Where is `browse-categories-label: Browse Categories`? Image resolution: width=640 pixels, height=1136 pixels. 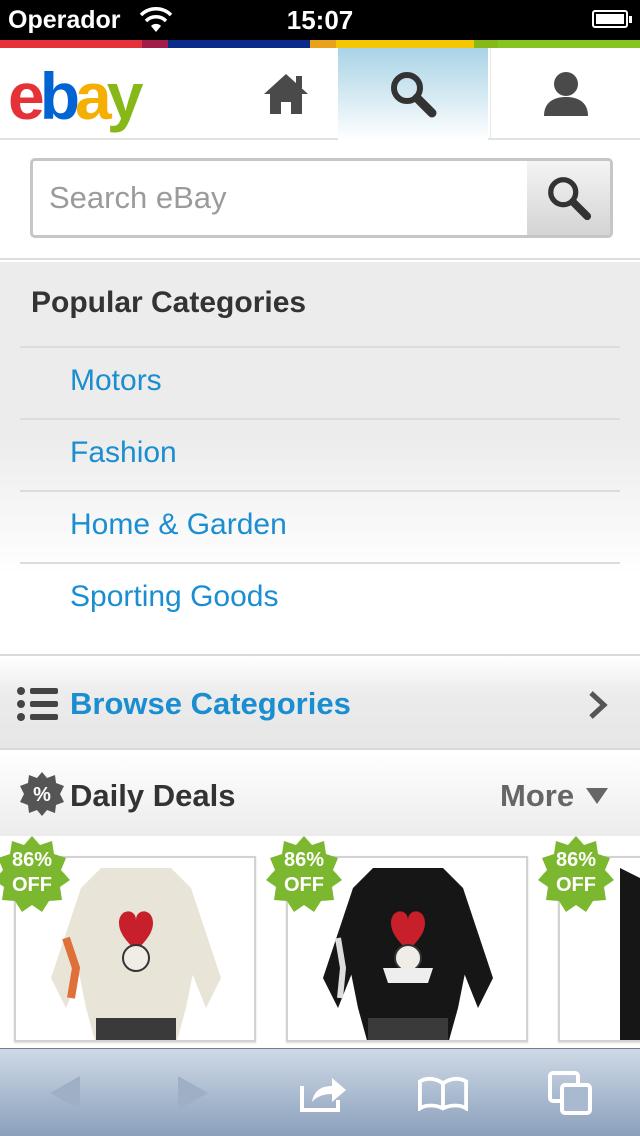 browse-categories-label: Browse Categories is located at coordinates (210, 704).